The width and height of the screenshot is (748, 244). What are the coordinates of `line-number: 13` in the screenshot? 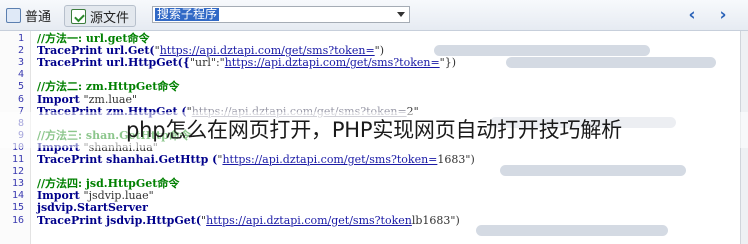 It's located at (17, 184).